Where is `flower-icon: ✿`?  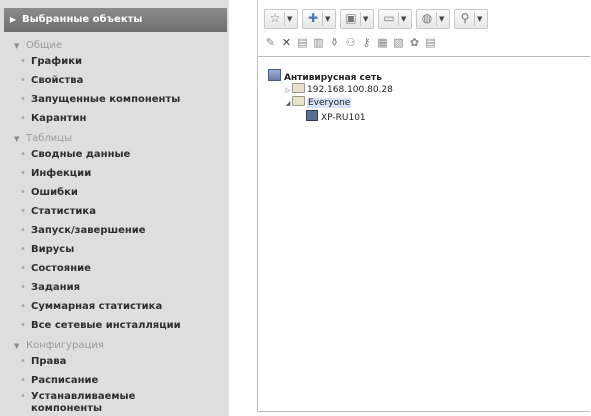 flower-icon: ✿ is located at coordinates (414, 42).